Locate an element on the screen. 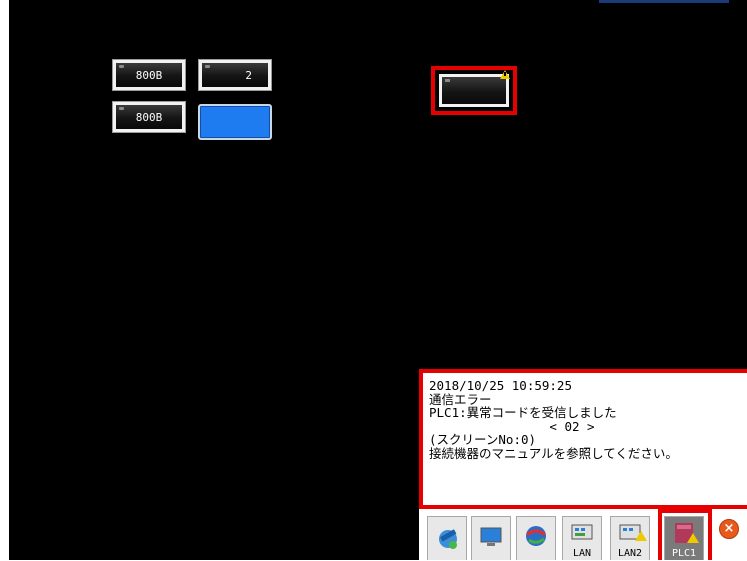  satellite-icon is located at coordinates (448, 539).